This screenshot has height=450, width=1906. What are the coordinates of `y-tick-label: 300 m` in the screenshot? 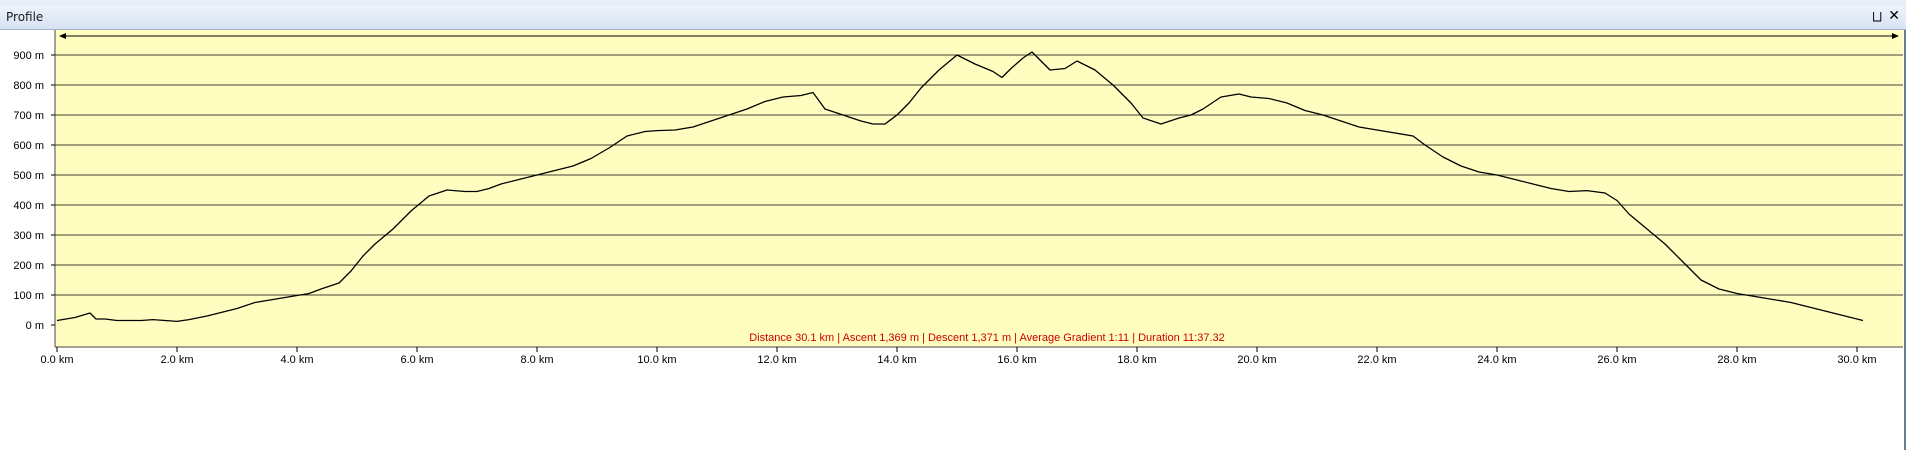 It's located at (28, 236).